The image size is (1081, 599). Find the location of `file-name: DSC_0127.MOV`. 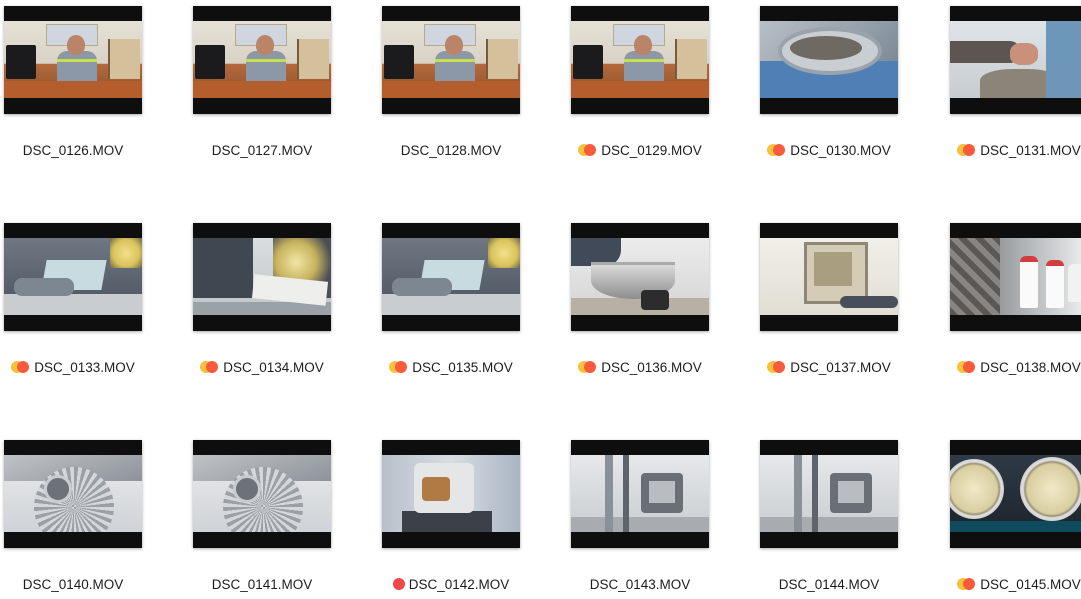

file-name: DSC_0127.MOV is located at coordinates (262, 150).